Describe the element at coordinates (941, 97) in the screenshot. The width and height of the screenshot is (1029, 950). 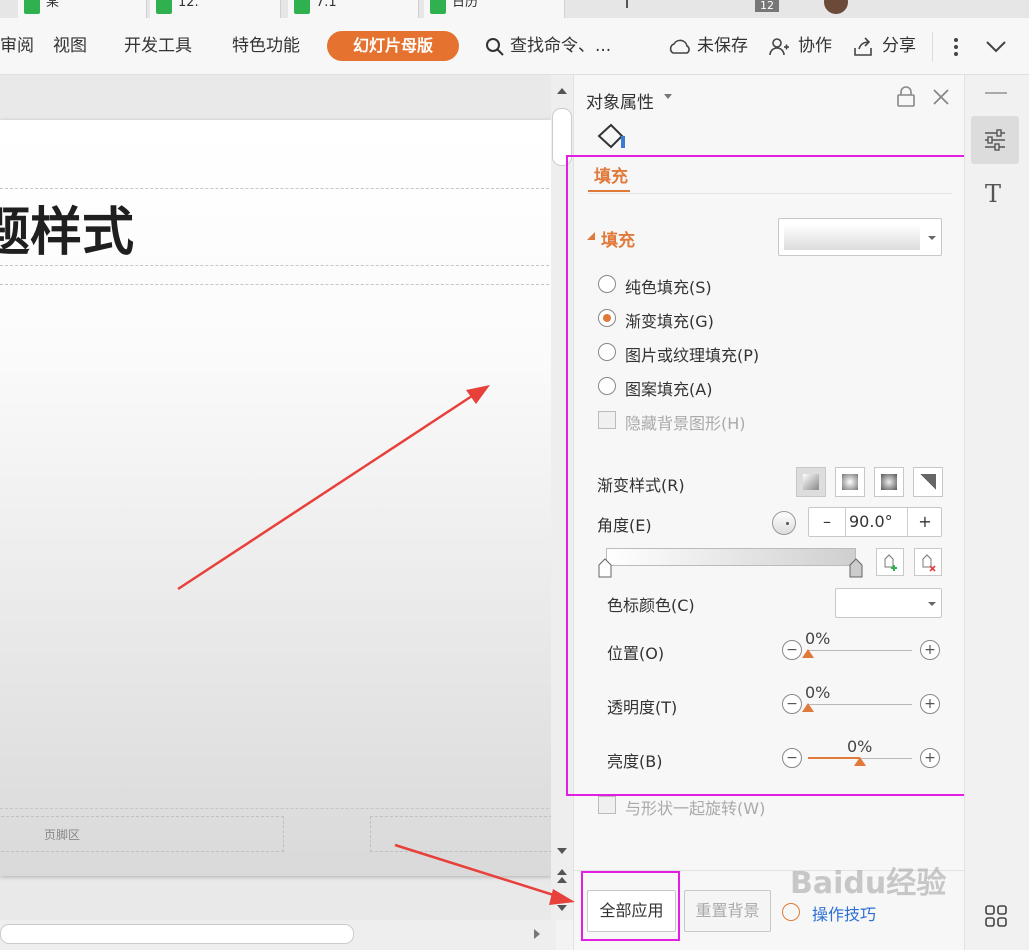
I see `close-icon` at that location.